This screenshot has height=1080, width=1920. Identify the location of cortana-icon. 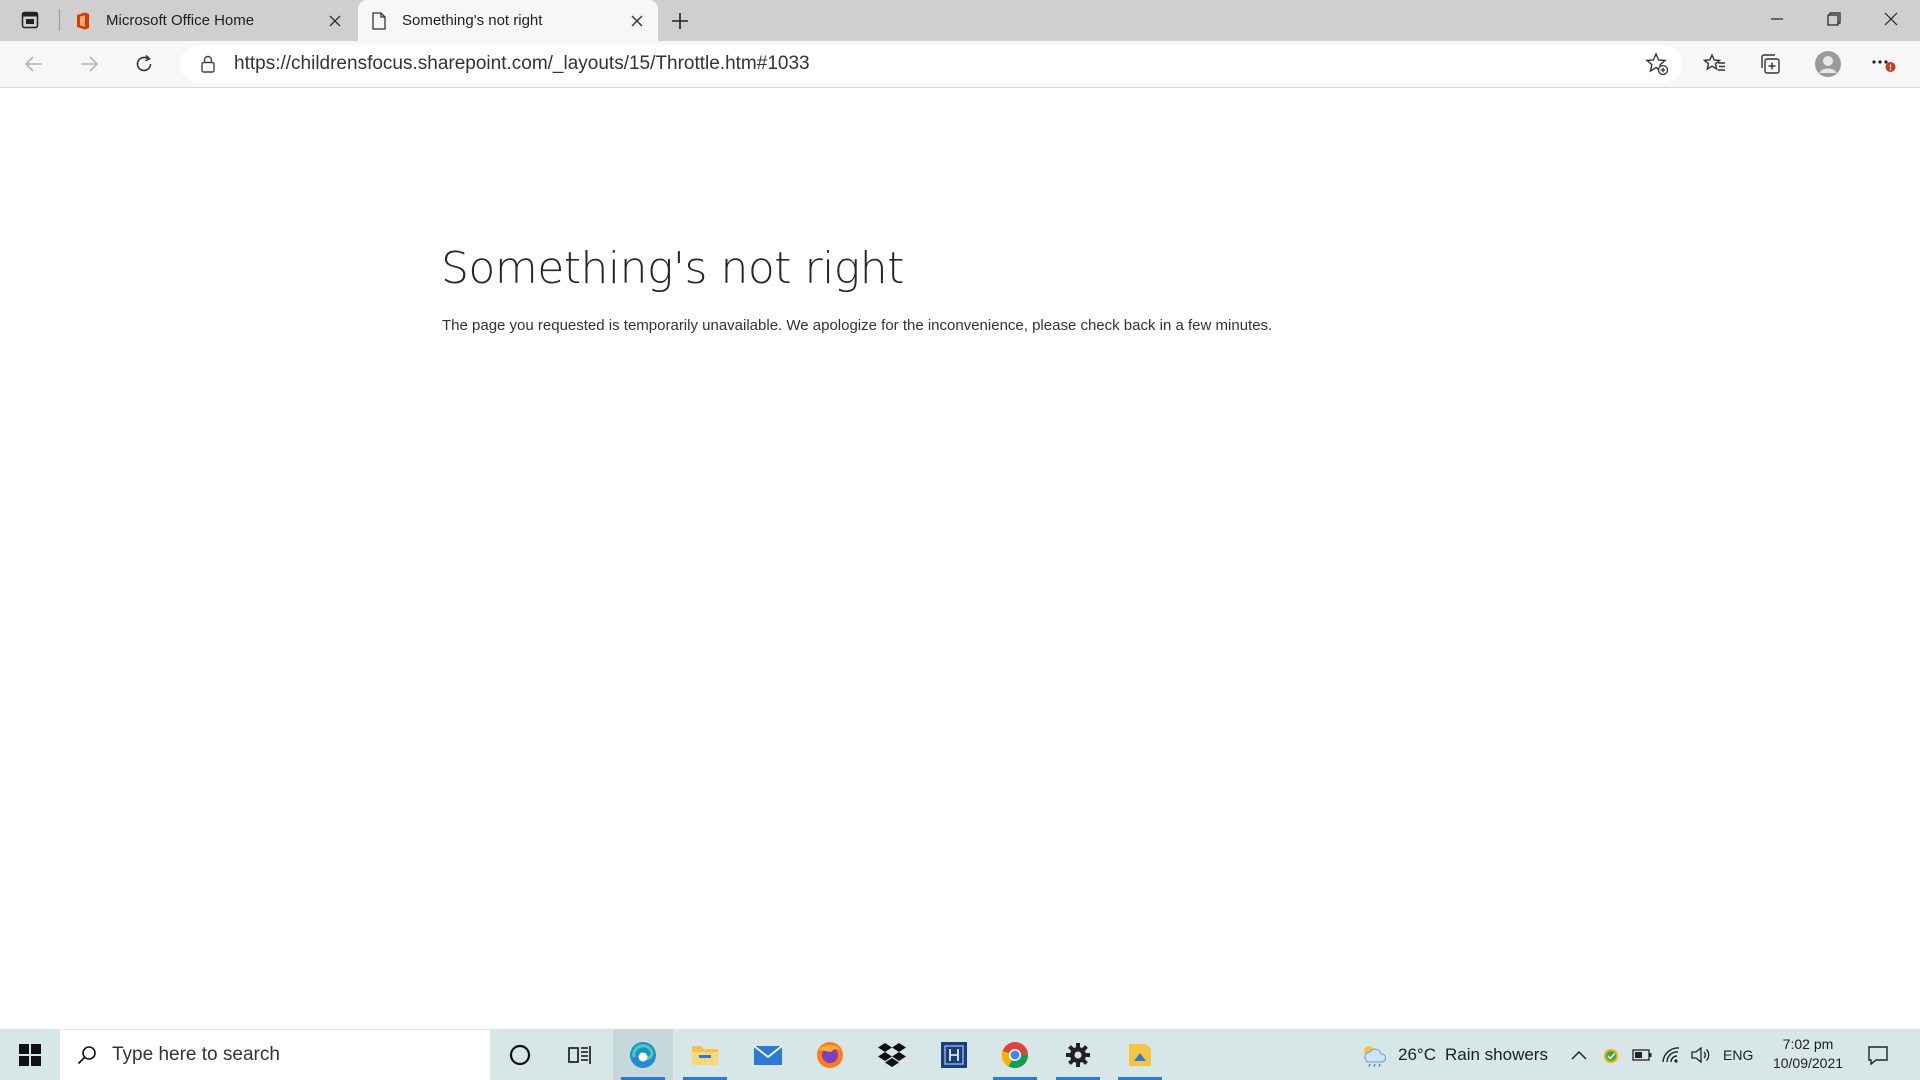
(520, 1054).